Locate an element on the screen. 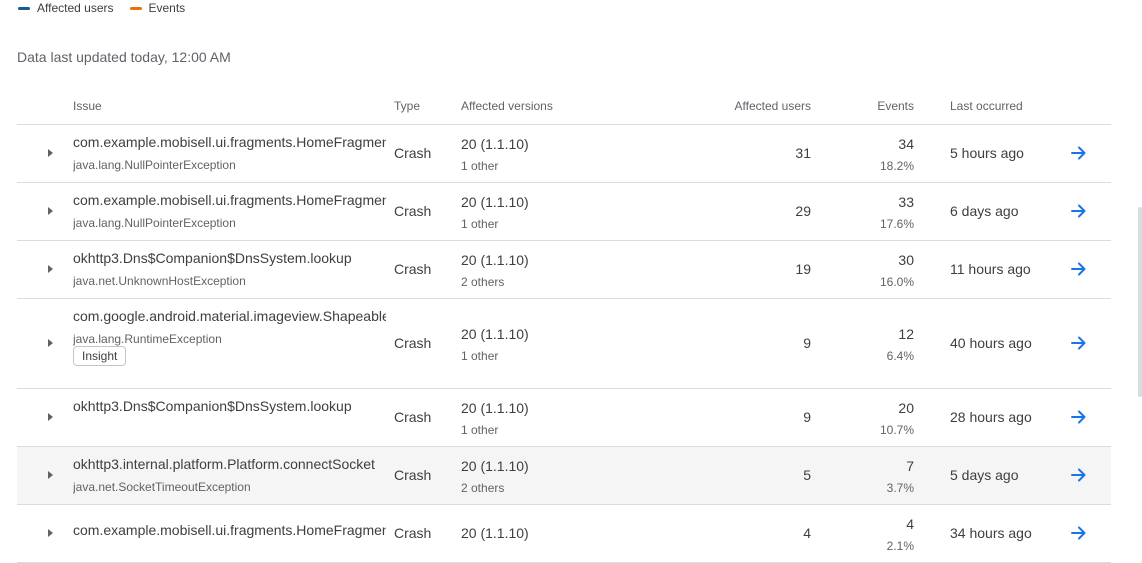 This screenshot has width=1142, height=563. events-percent: 18.2% is located at coordinates (896, 166).